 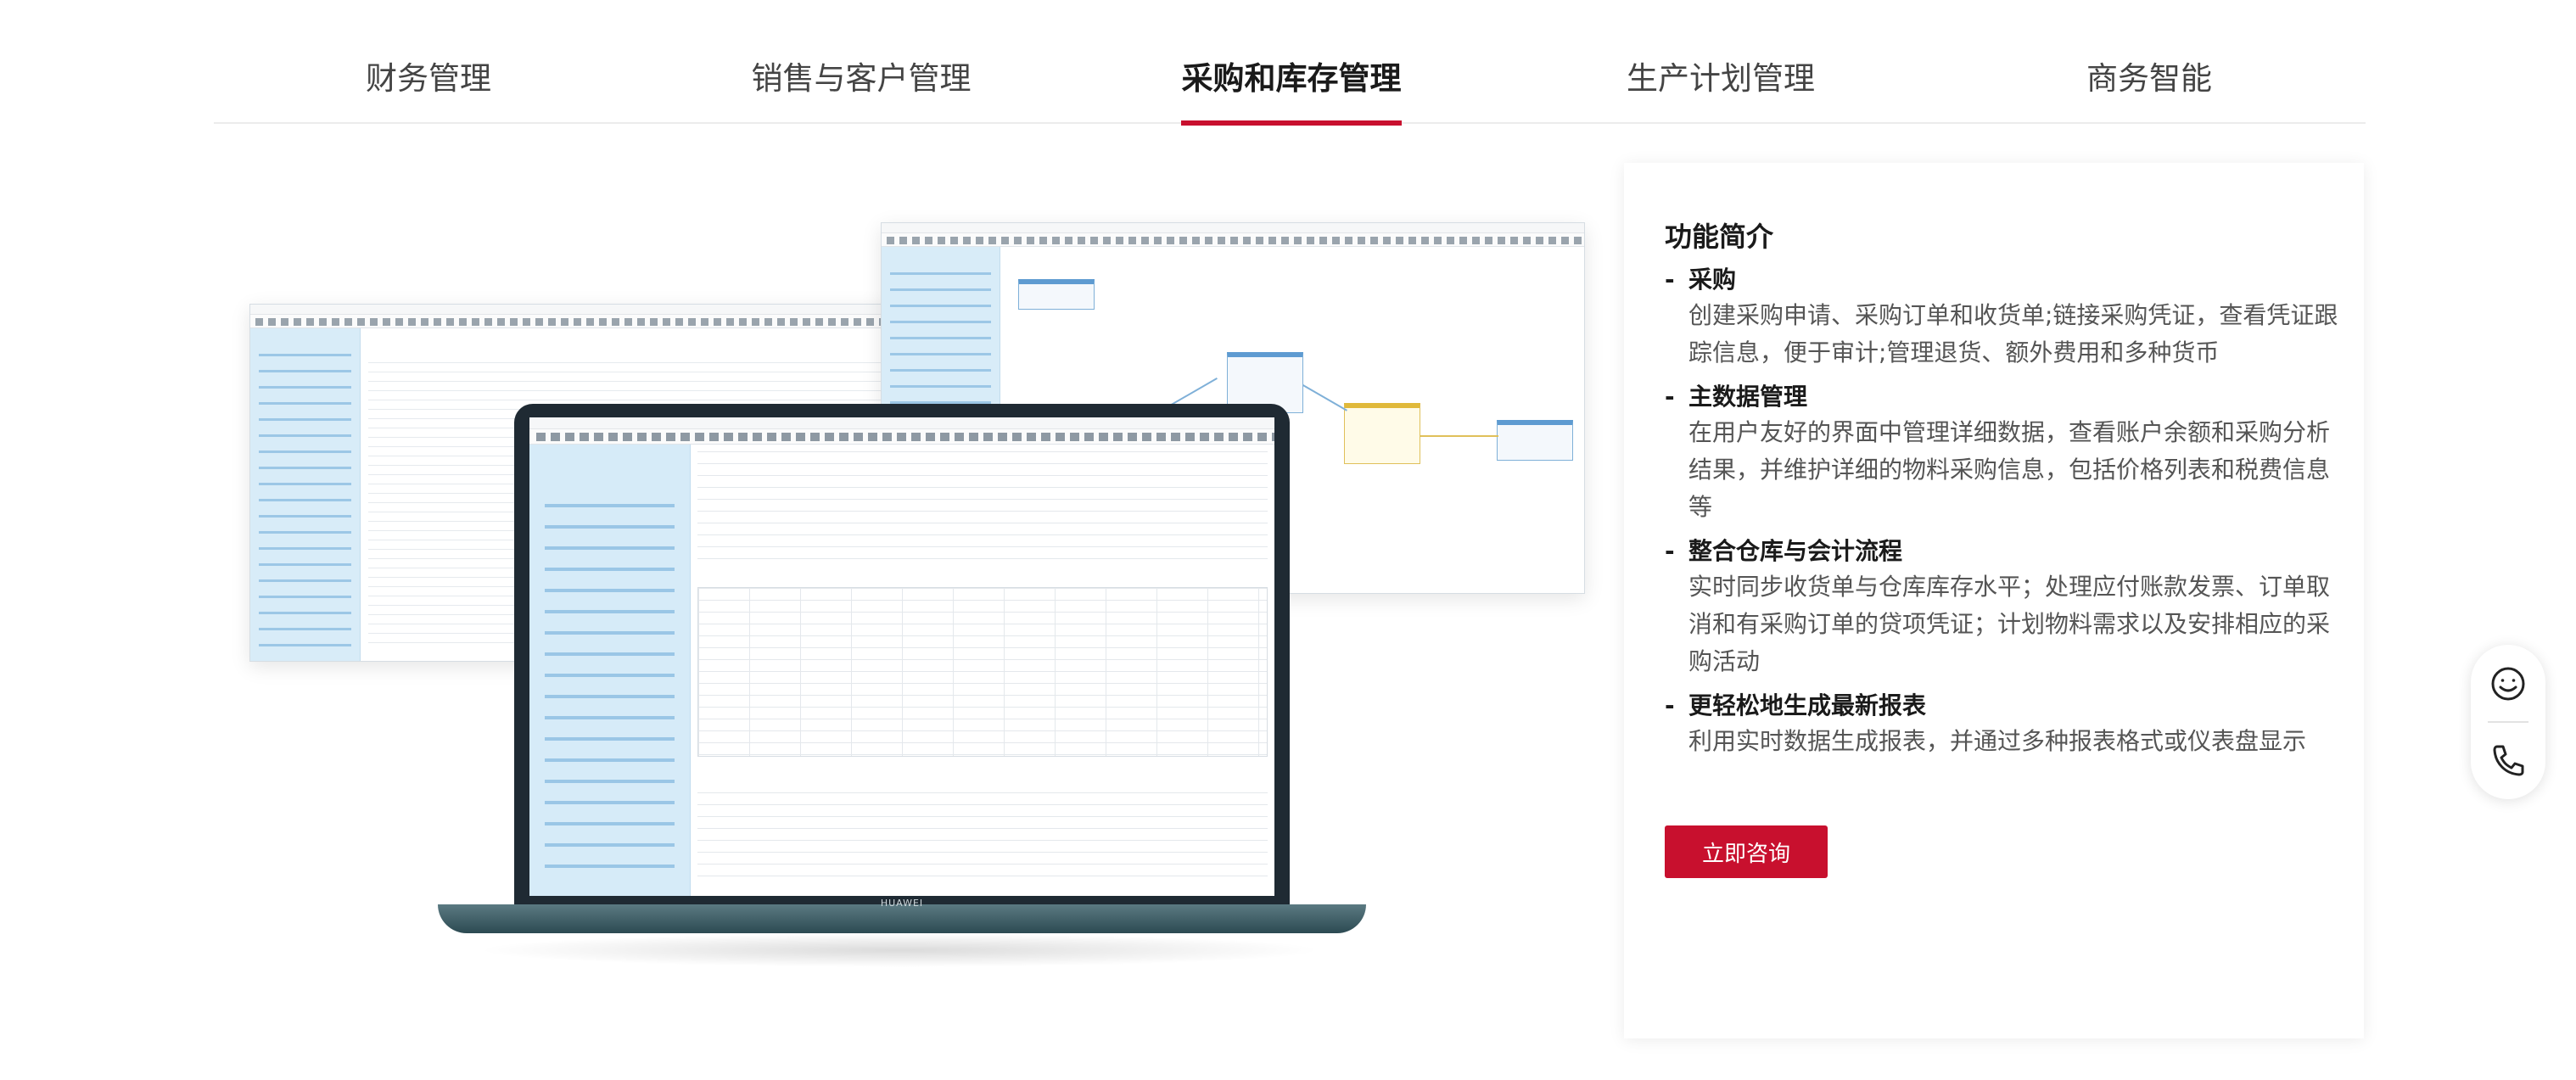 I want to click on floating-contact-widget, so click(x=2508, y=722).